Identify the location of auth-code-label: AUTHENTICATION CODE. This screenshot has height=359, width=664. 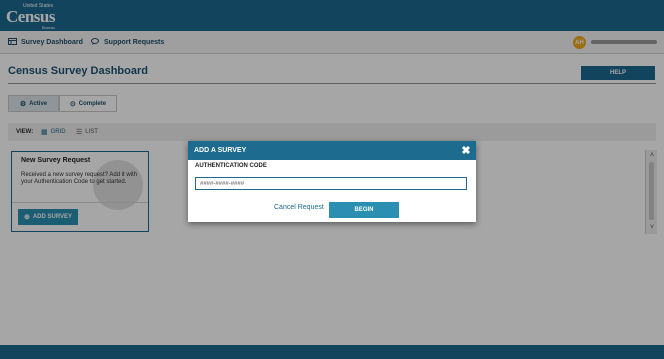
(231, 166).